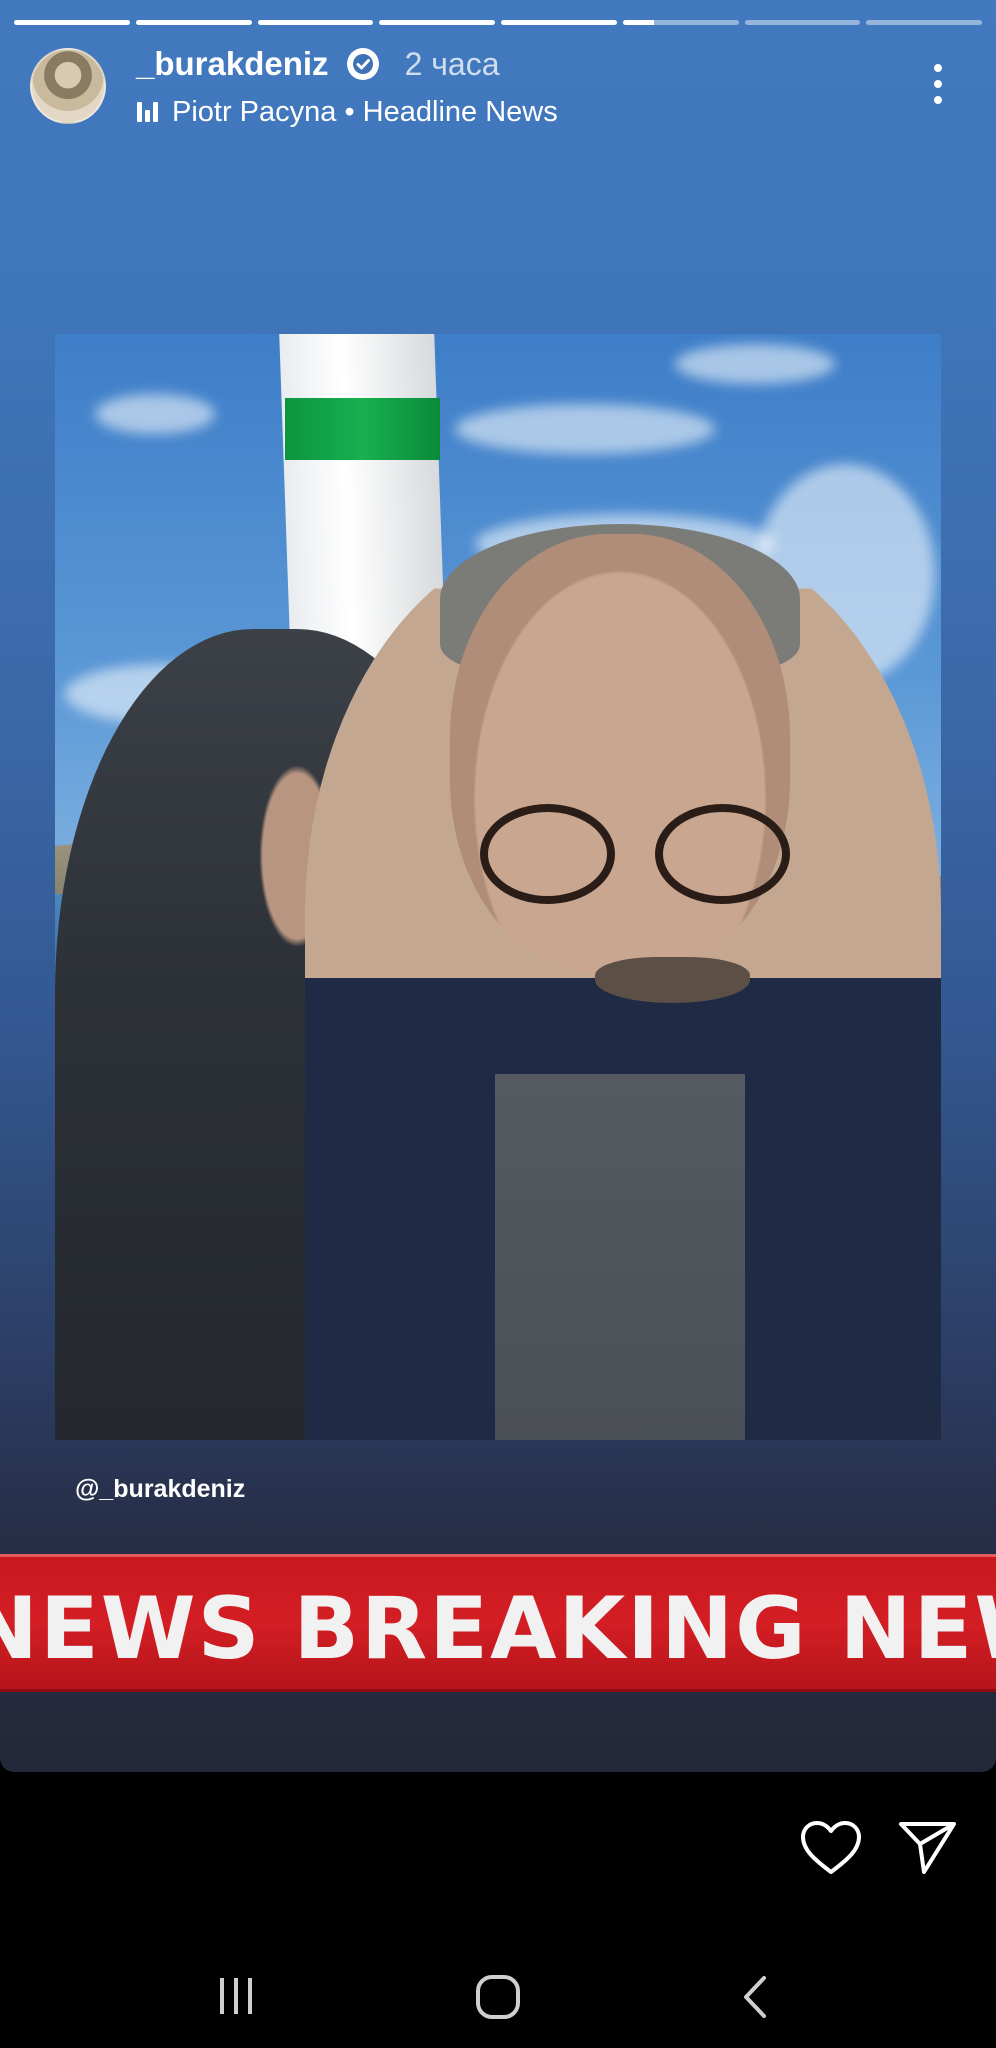  What do you see at coordinates (365, 111) in the screenshot?
I see `music-label: Piotr Pacyna • Headline News` at bounding box center [365, 111].